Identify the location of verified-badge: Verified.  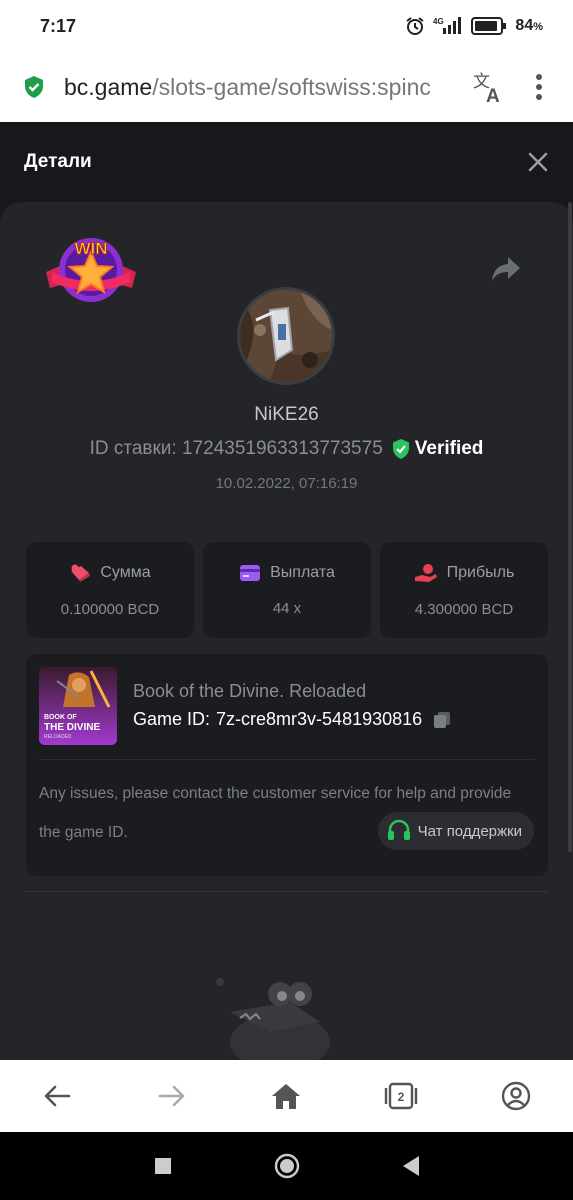
(437, 449).